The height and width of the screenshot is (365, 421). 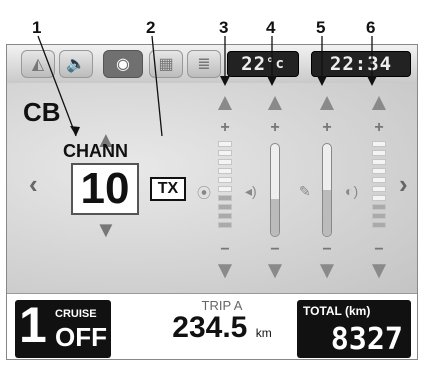 I want to click on level-control-6: ▲ + − ▼, so click(x=379, y=191).